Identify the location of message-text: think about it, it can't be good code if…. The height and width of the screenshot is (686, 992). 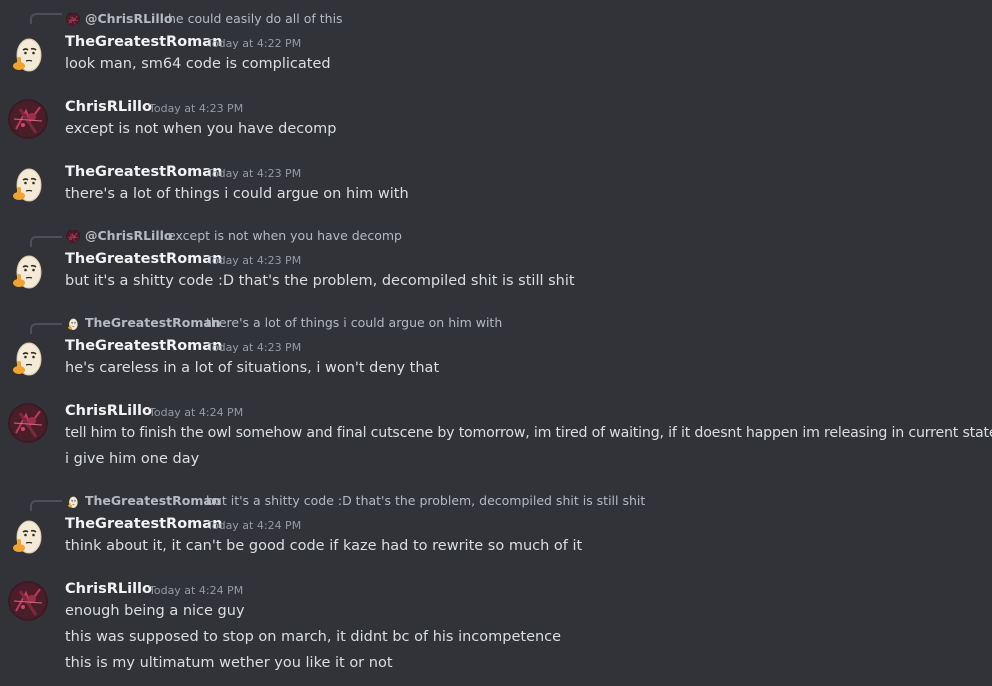
(324, 546).